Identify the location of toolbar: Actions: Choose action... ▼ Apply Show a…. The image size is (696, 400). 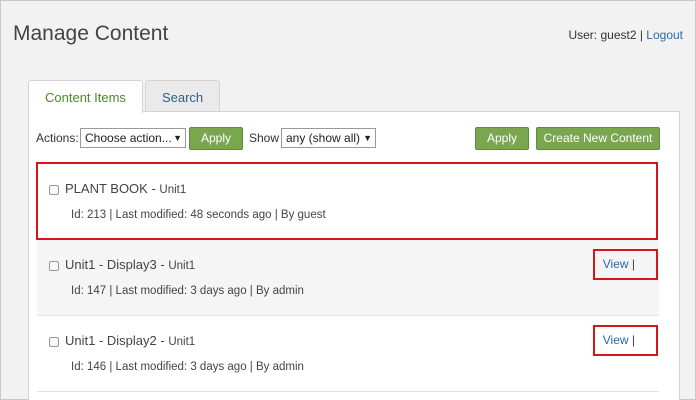
(348, 138).